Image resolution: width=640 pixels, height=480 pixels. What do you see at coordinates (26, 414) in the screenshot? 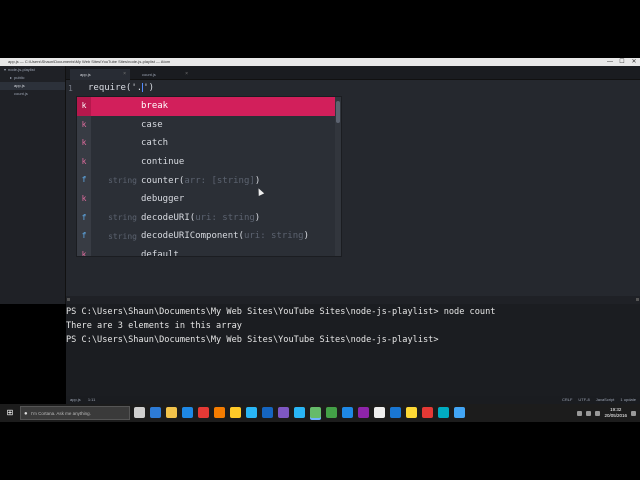
I see `microphone-icon: ●` at bounding box center [26, 414].